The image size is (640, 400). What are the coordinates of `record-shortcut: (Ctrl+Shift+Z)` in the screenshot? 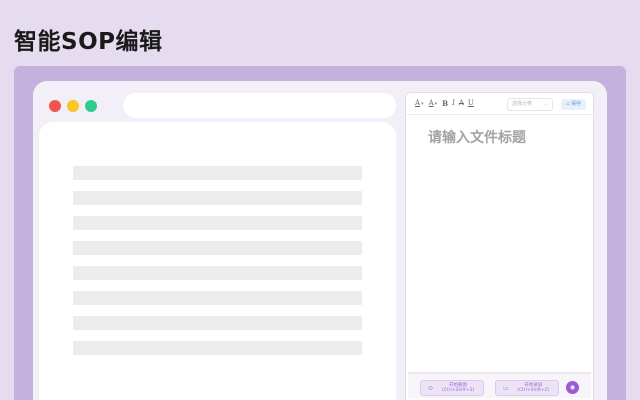 It's located at (533, 390).